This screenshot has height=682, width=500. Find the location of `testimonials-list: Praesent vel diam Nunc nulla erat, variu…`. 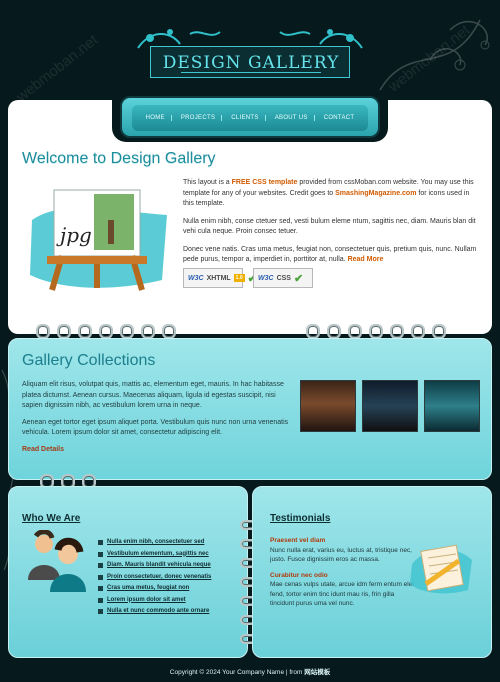

testimonials-list: Praesent vel diam Nunc nulla erat, variu… is located at coordinates (345, 575).